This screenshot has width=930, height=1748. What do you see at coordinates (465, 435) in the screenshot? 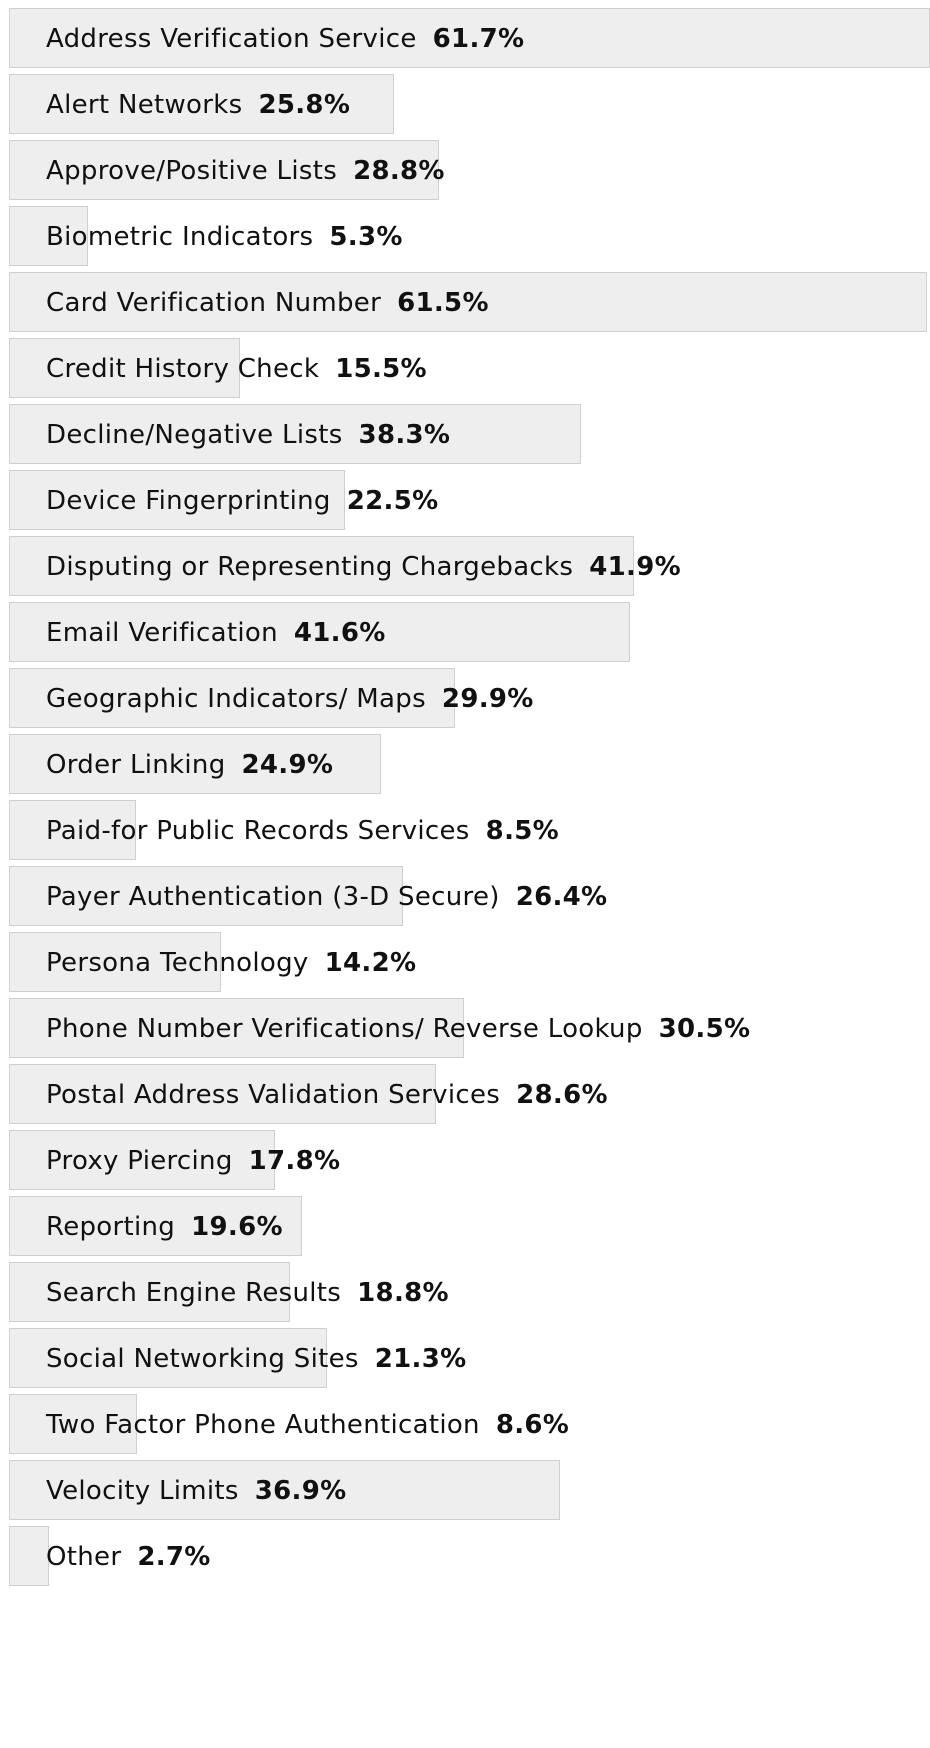
I see `bar-row: Decline/Negative Lists 38.3%` at bounding box center [465, 435].